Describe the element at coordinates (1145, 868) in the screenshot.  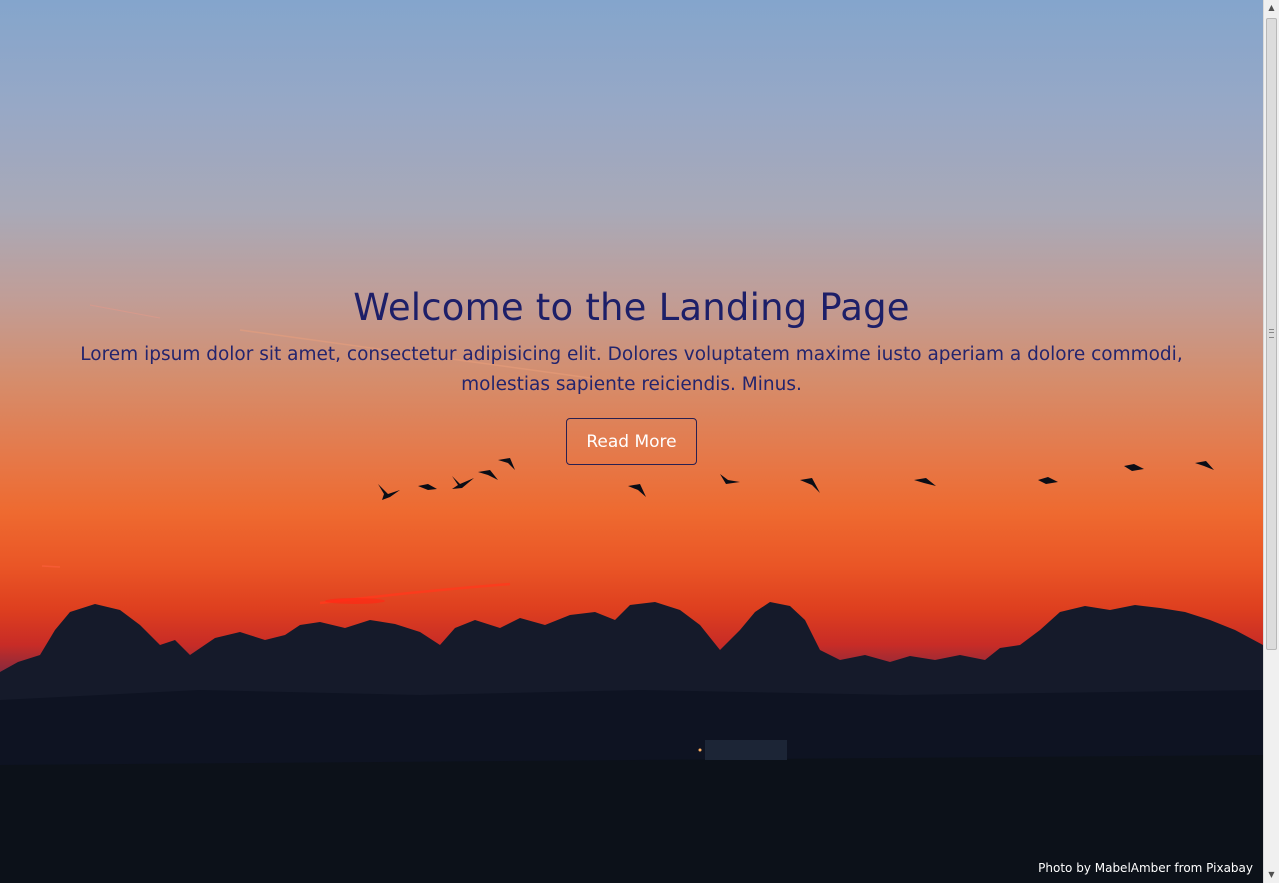
I see `photo-credit: Photo by MabelAmber from Pixabay` at that location.